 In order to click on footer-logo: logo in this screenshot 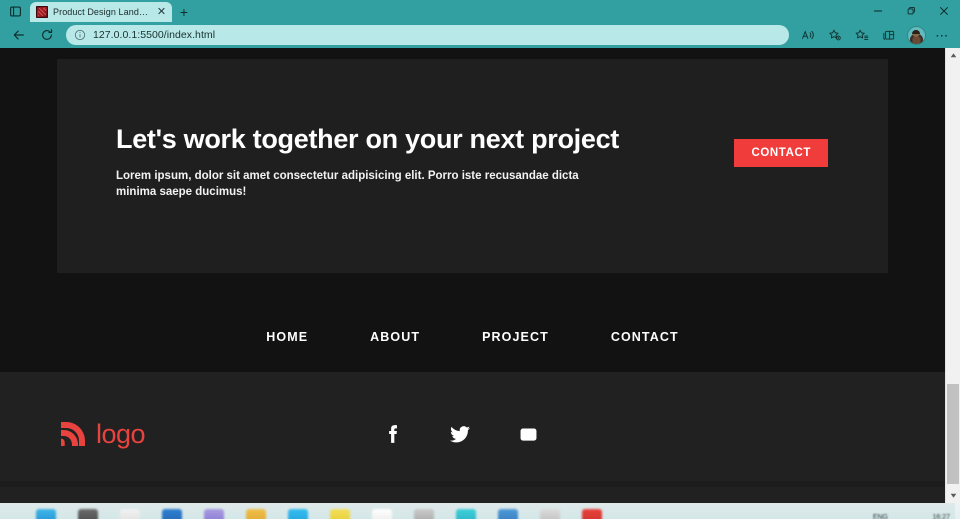, I will do `click(101, 434)`.